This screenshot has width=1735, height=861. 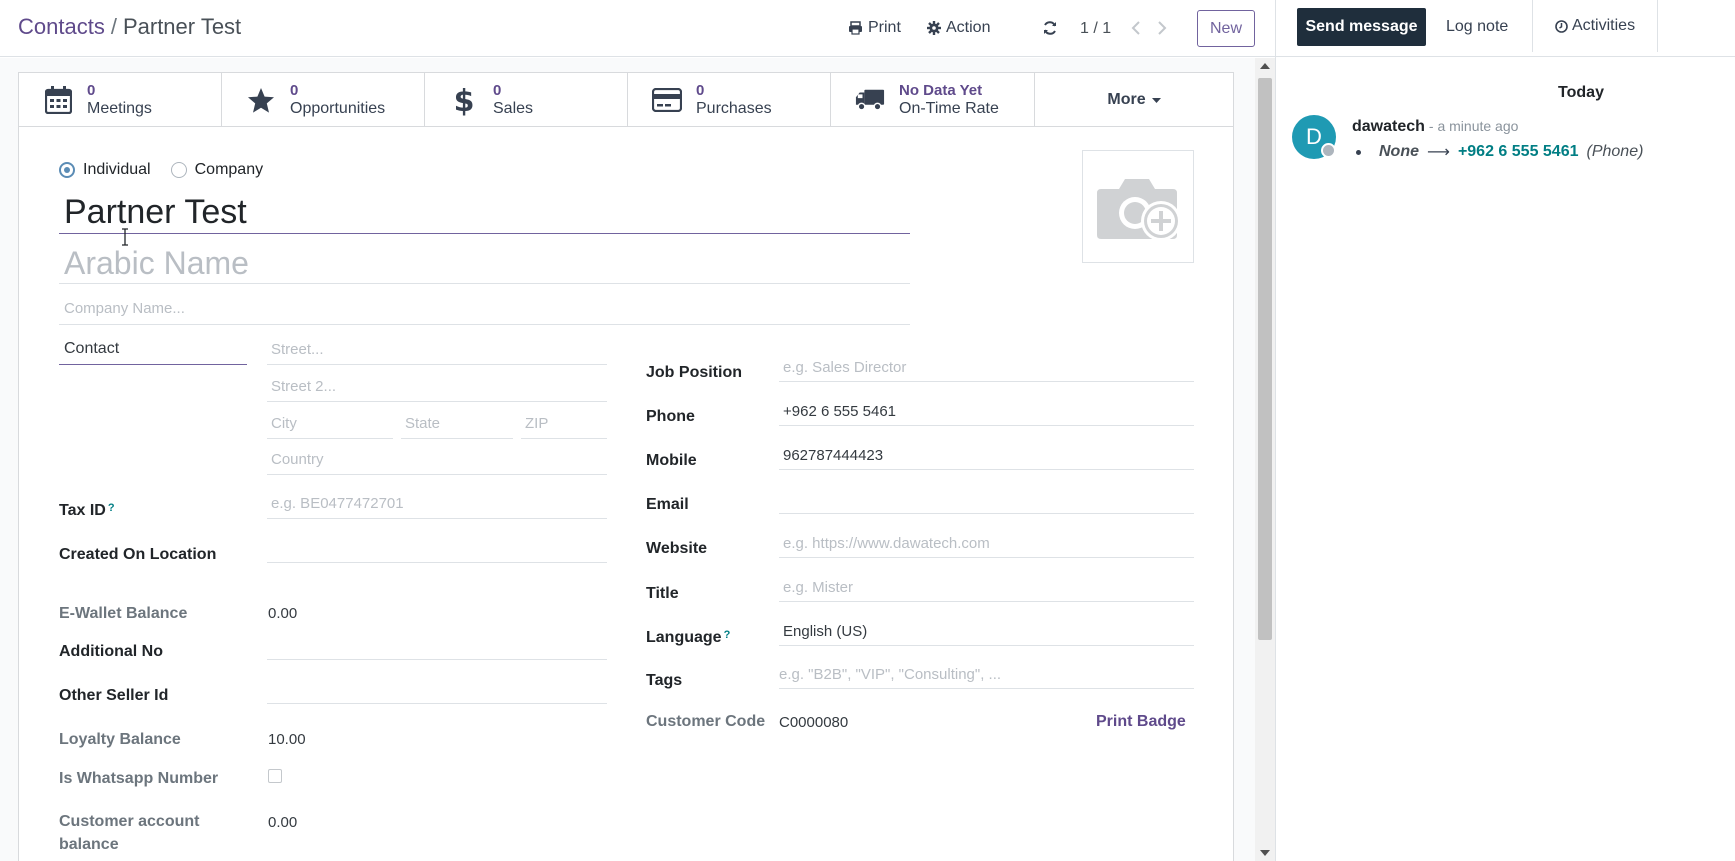 I want to click on email-field, so click(x=986, y=500).